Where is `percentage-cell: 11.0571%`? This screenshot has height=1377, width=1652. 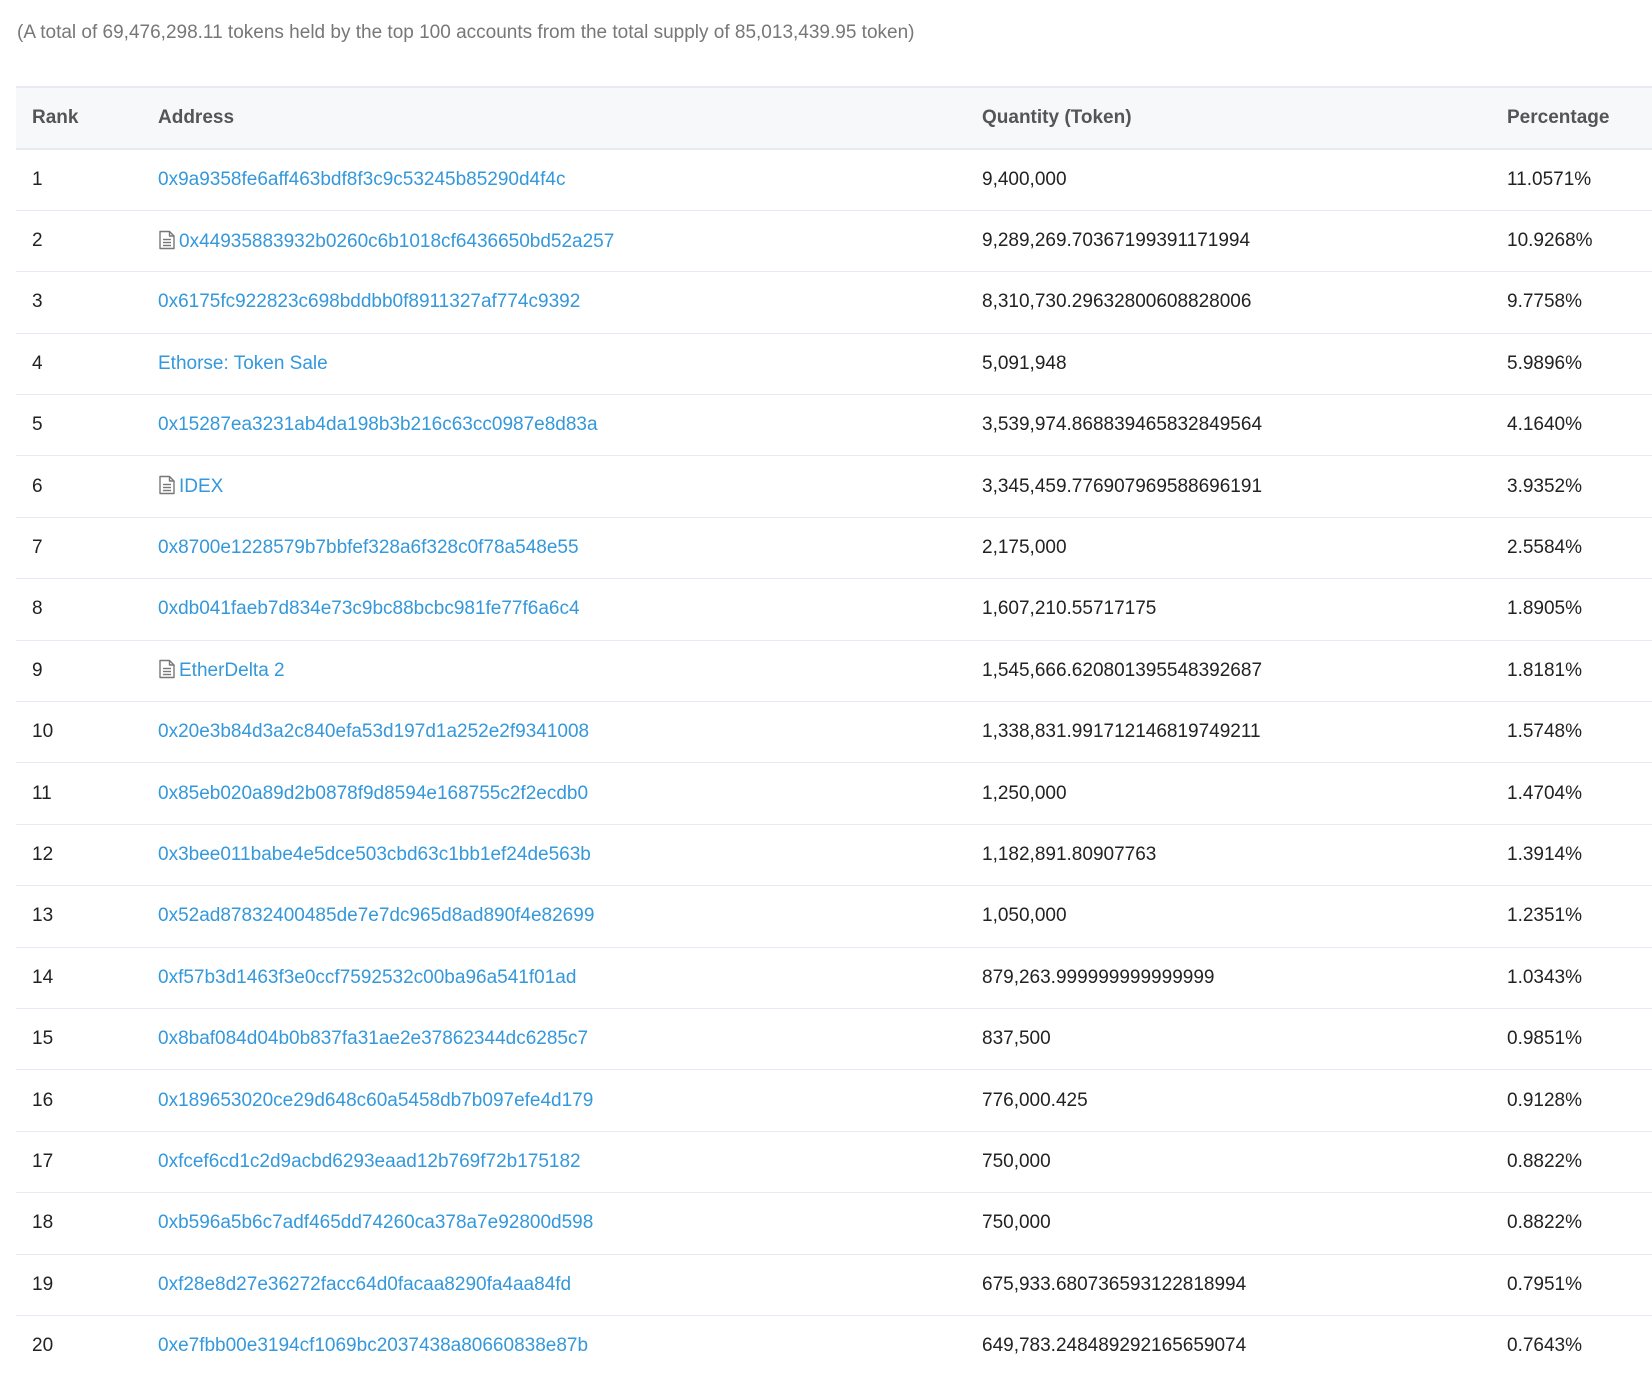 percentage-cell: 11.0571% is located at coordinates (1571, 180).